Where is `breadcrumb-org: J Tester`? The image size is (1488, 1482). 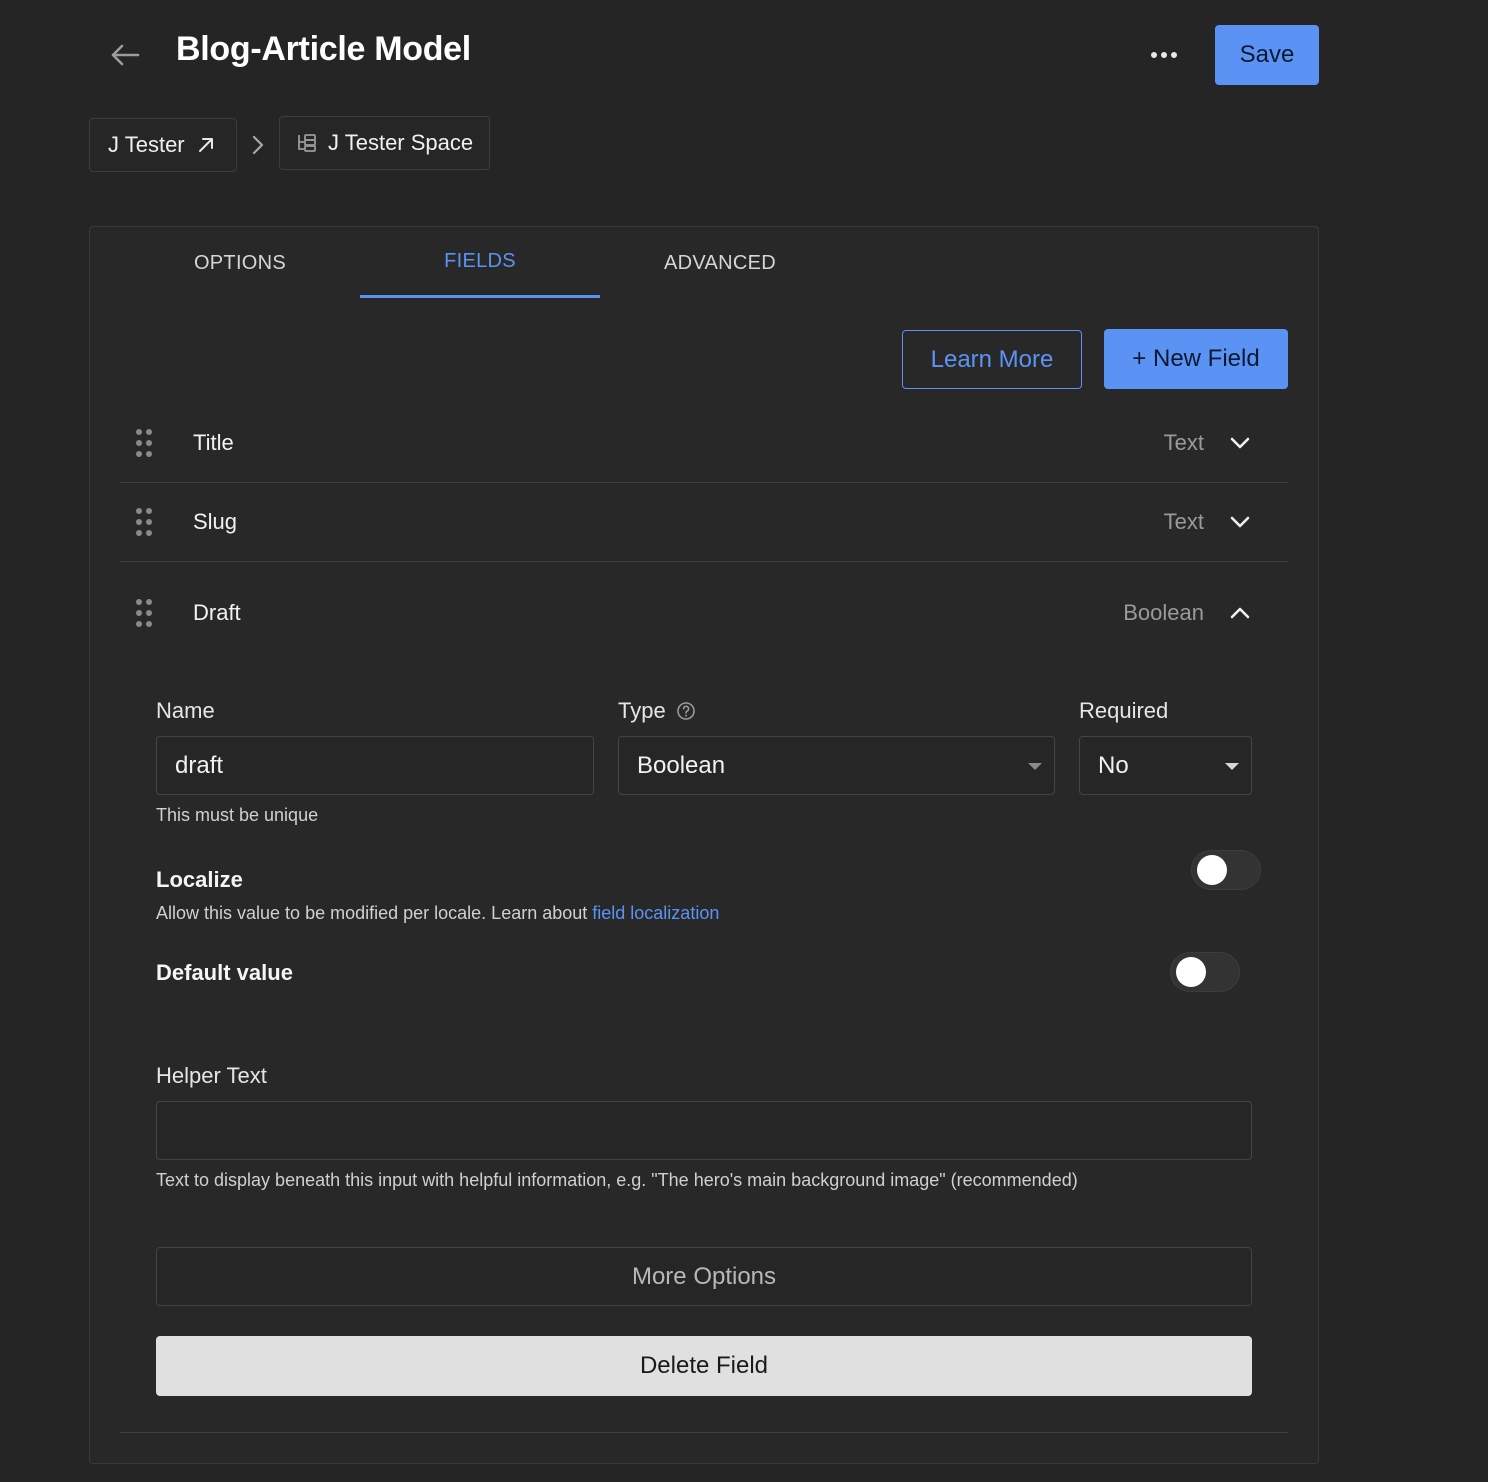
breadcrumb-org: J Tester is located at coordinates (163, 145).